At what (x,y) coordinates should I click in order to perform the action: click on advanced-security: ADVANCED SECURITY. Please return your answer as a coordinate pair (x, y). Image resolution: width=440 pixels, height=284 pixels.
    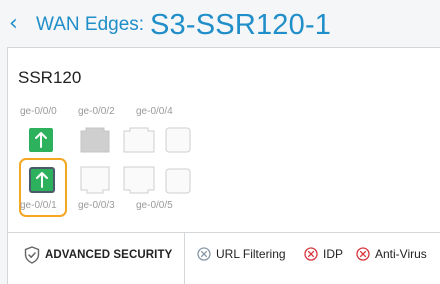
    Looking at the image, I should click on (98, 255).